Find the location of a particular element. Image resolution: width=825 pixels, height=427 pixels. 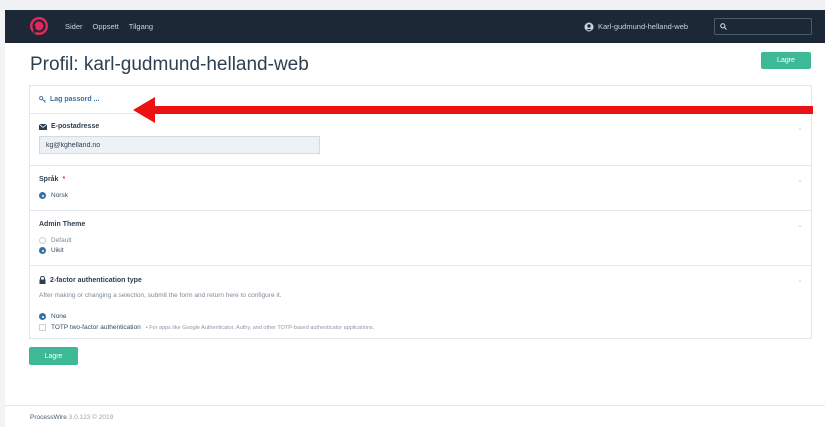

user-menu: Karl-gudmund-helland-web is located at coordinates (636, 26).